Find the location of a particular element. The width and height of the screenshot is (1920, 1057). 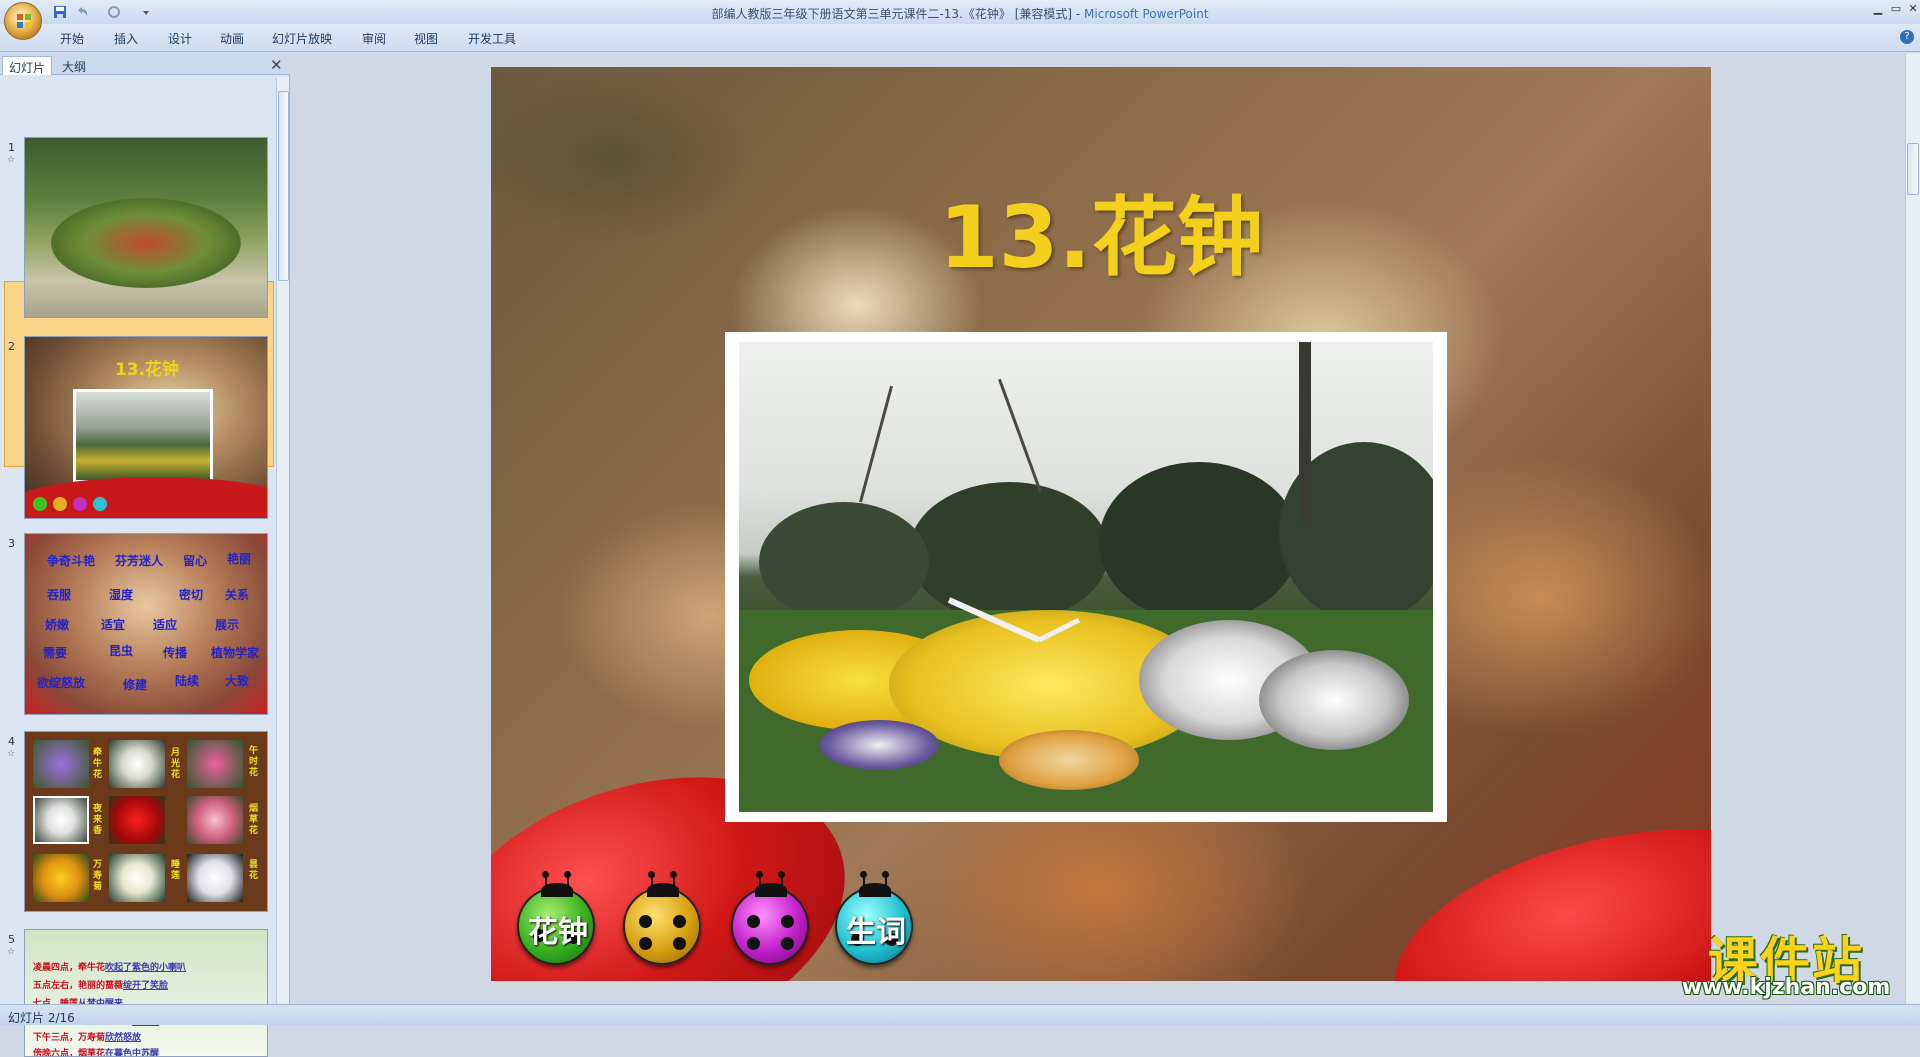

office-logo-icon is located at coordinates (24, 21).